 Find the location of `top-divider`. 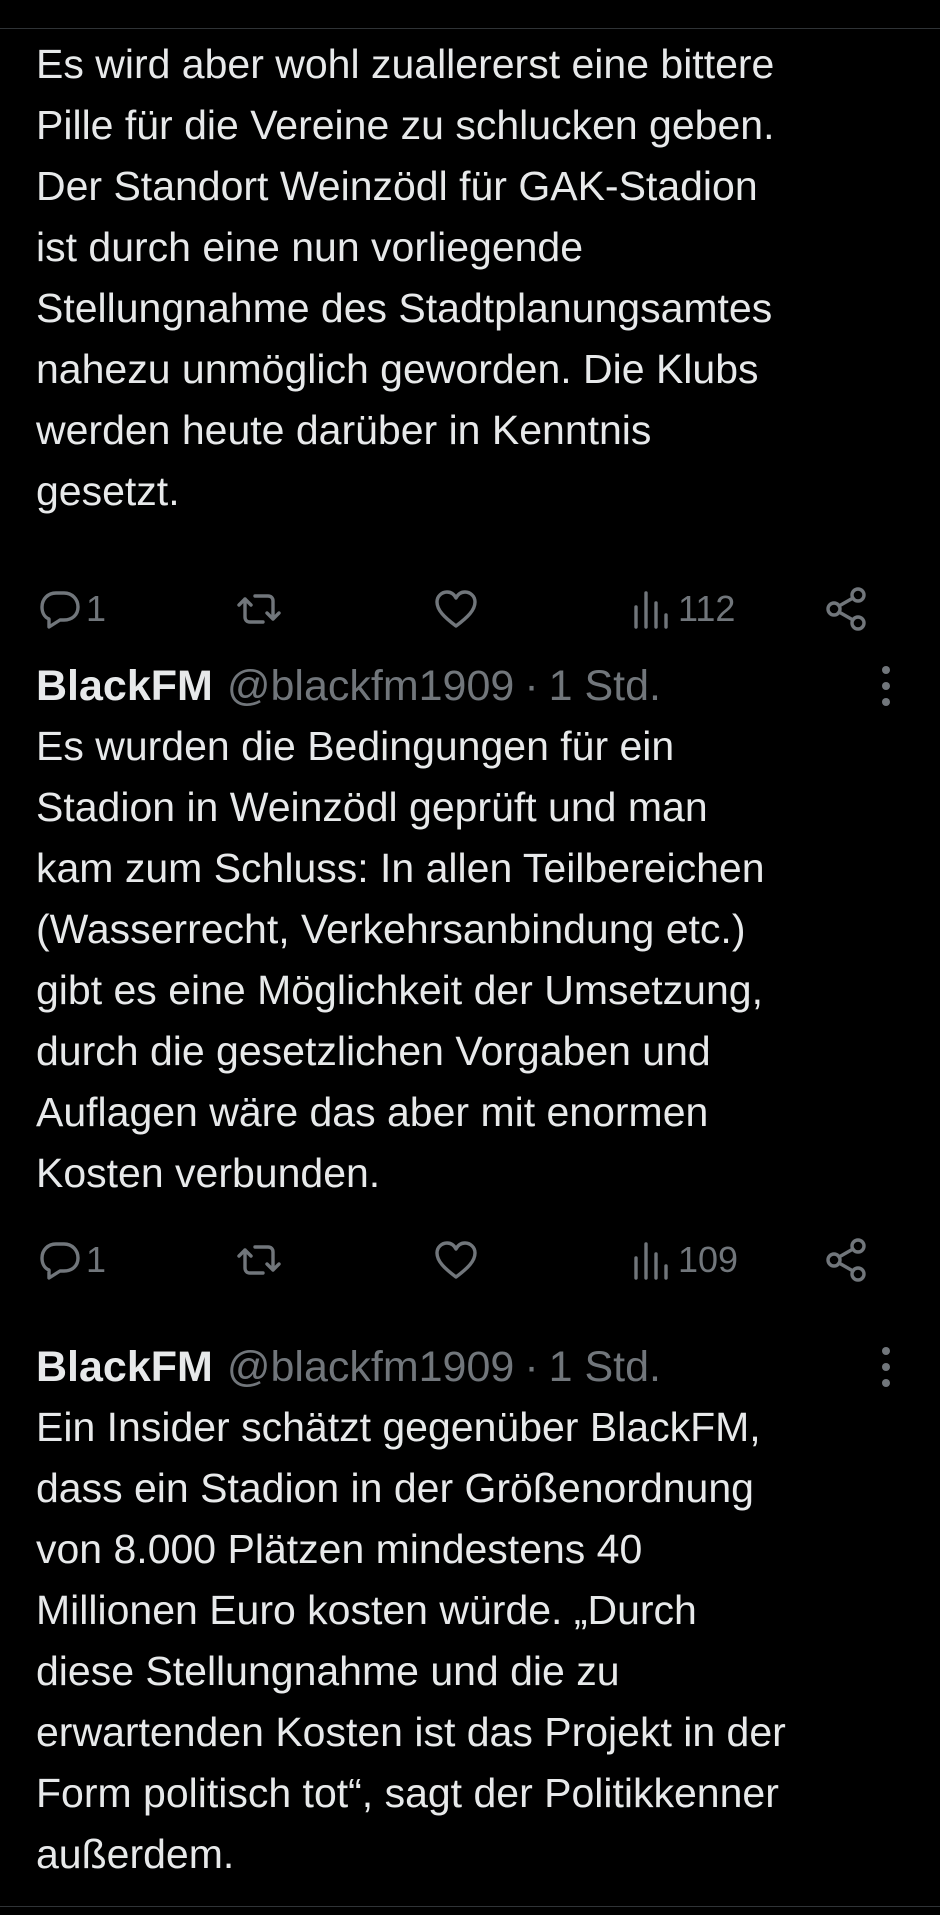

top-divider is located at coordinates (470, 14).